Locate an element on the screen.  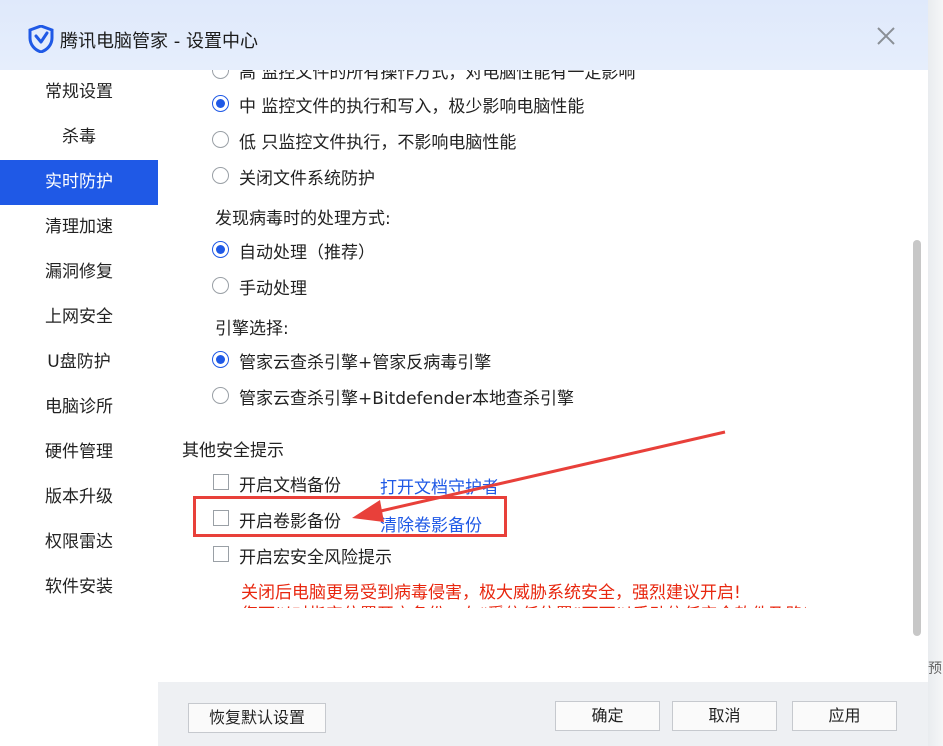
sidebar-item-realtime-protection: 实时防护 is located at coordinates (79, 182).